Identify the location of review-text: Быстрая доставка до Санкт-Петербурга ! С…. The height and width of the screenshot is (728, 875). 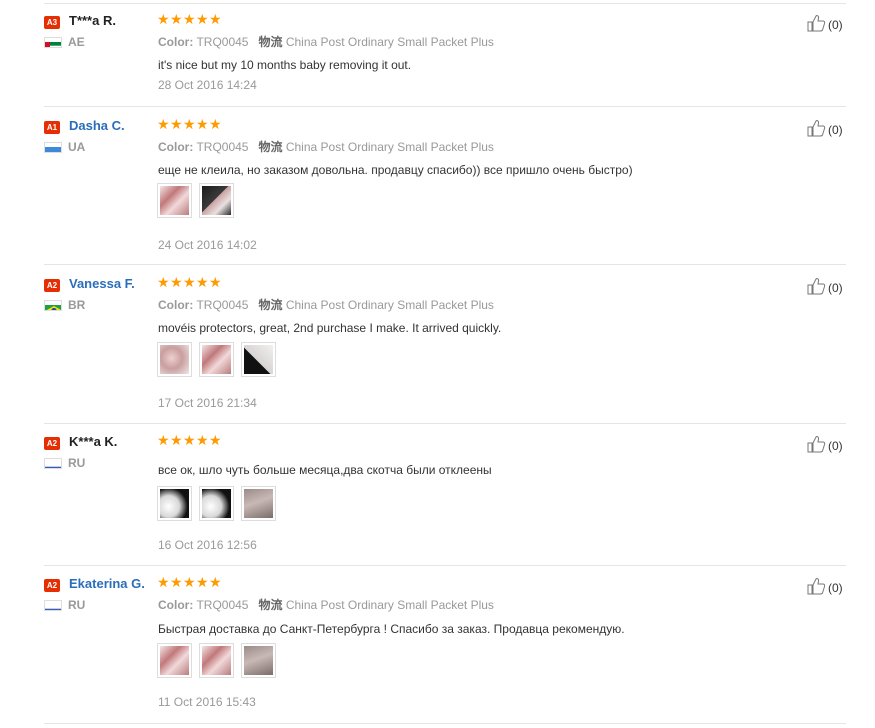
(391, 629).